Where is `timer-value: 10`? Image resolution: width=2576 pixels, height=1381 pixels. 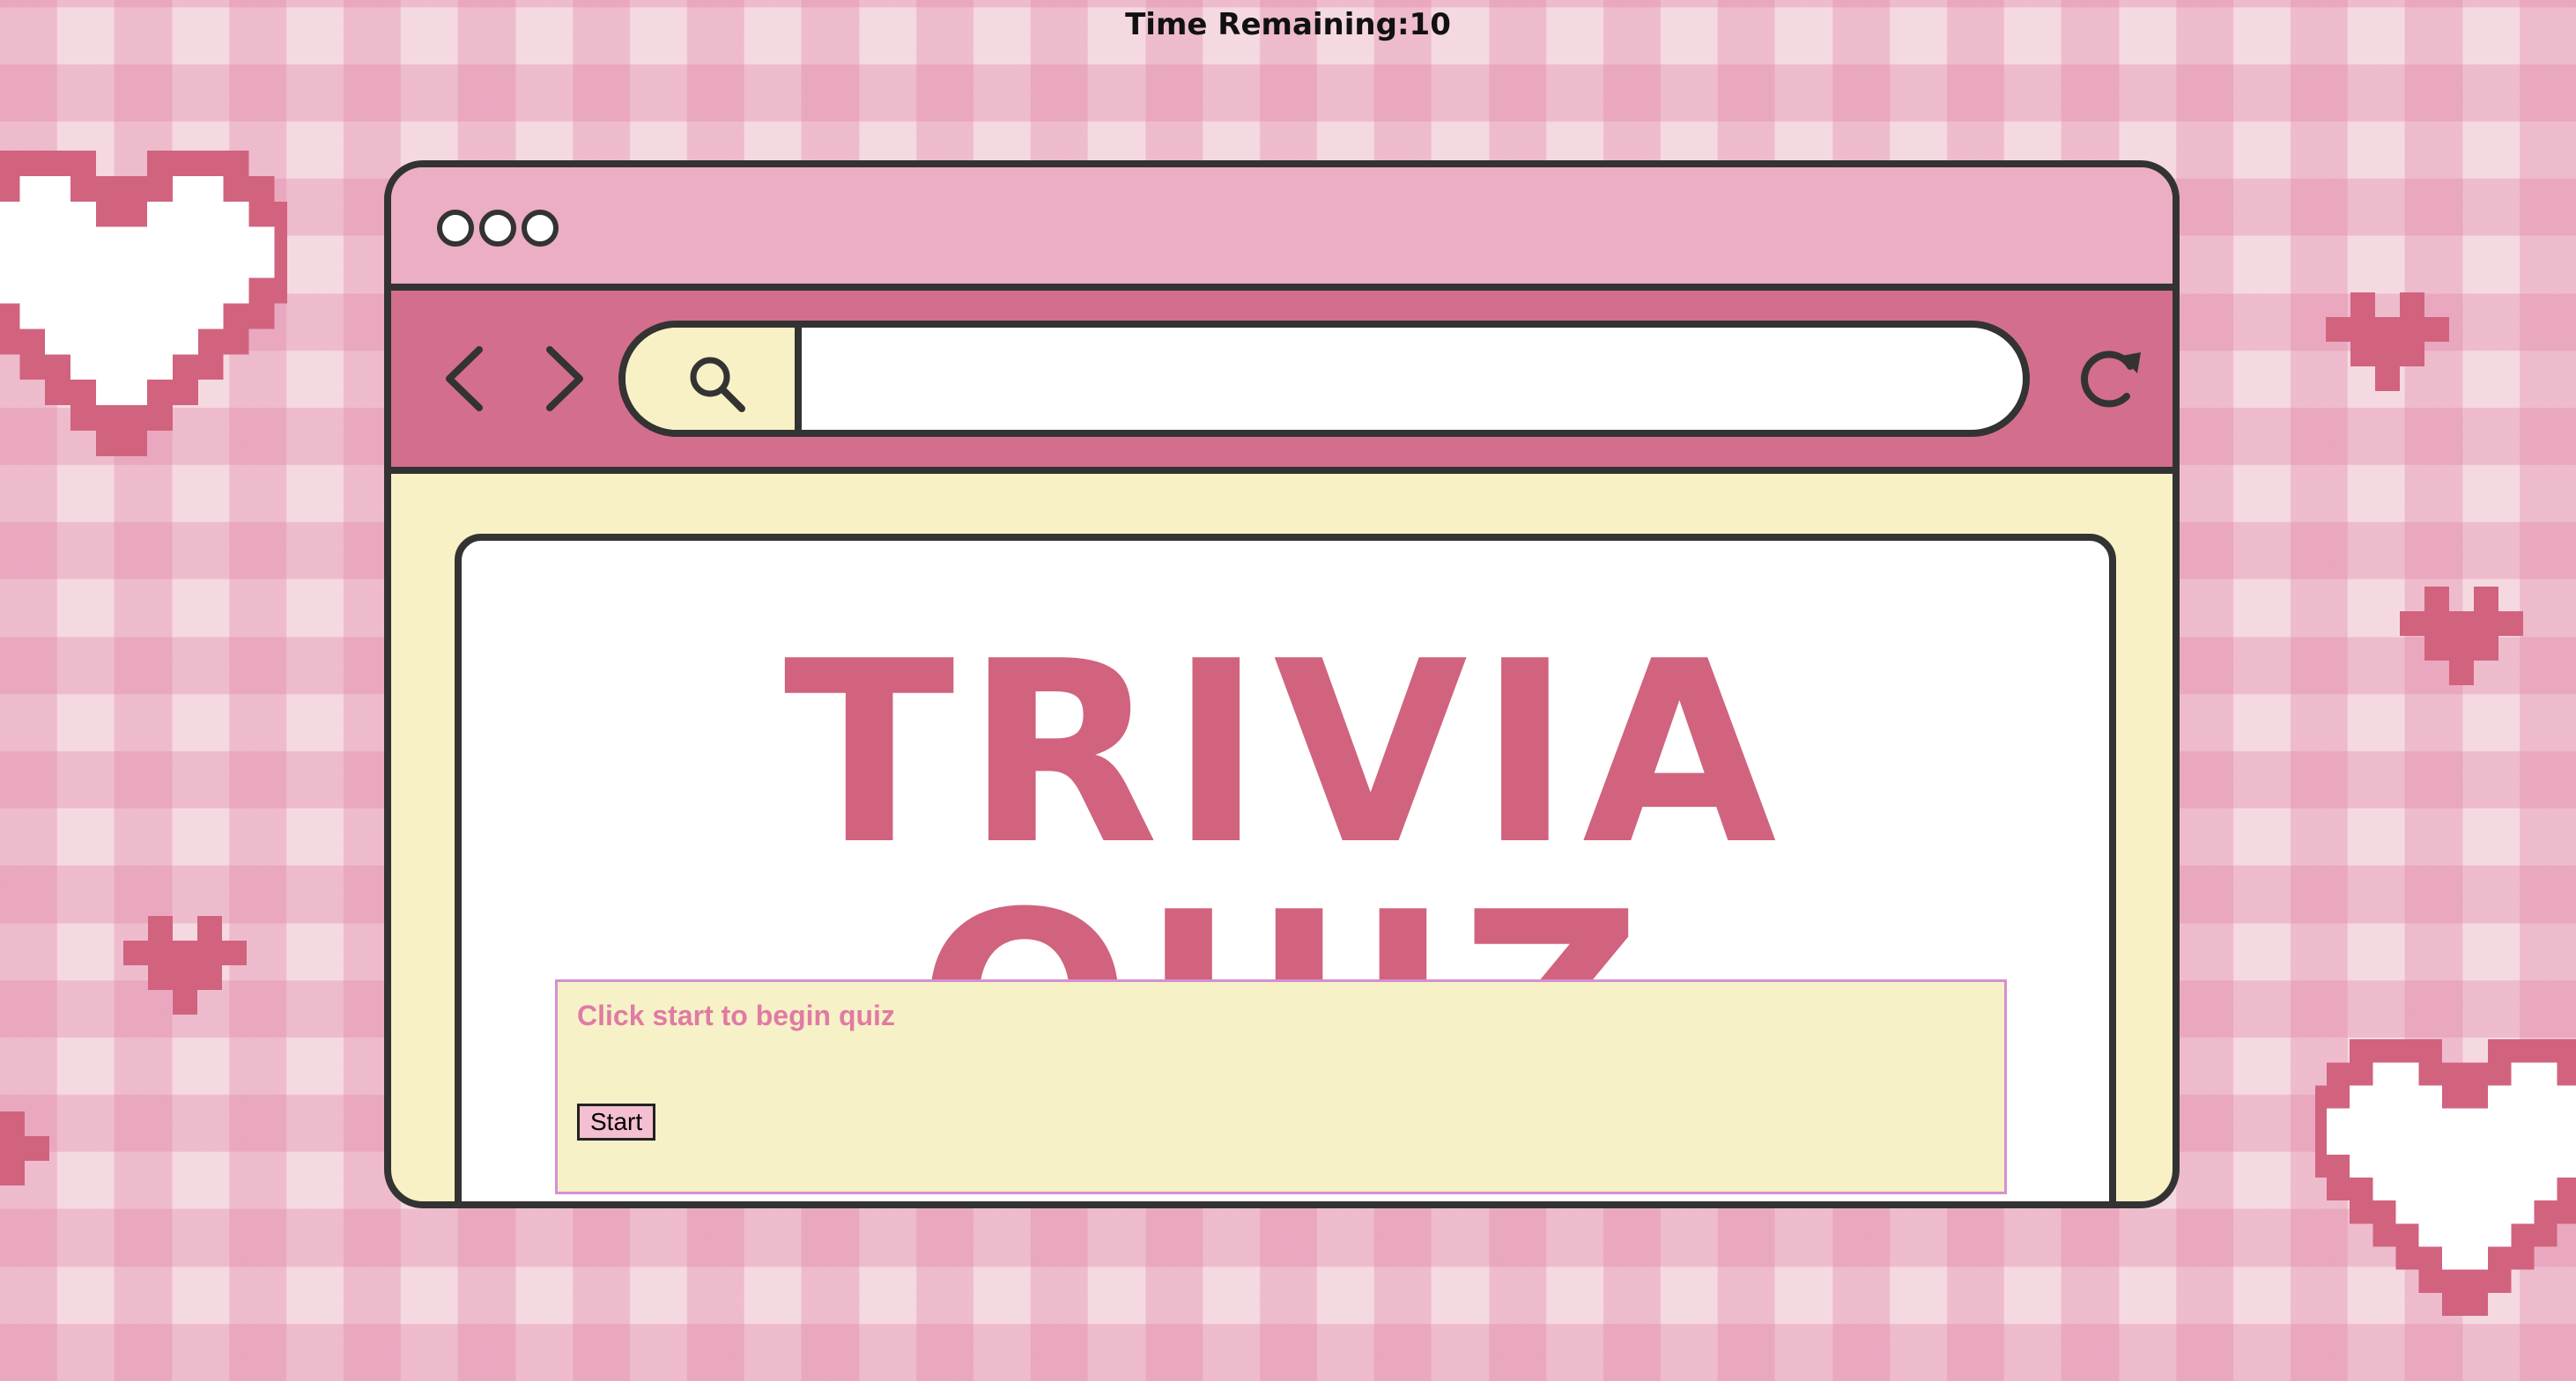 timer-value: 10 is located at coordinates (1430, 24).